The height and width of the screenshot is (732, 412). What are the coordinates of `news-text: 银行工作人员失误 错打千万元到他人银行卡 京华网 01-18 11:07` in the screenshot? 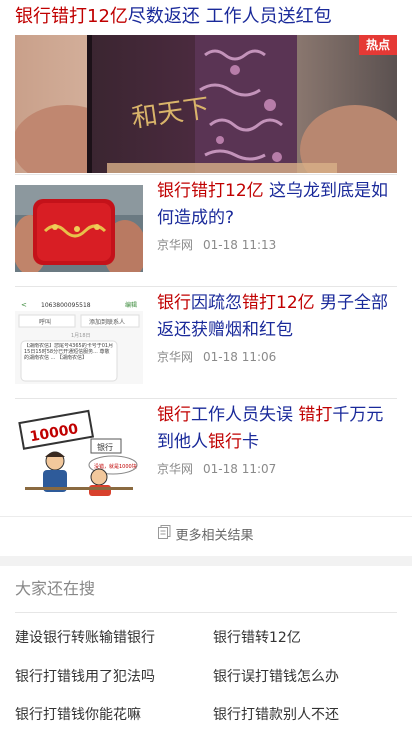 It's located at (277, 439).